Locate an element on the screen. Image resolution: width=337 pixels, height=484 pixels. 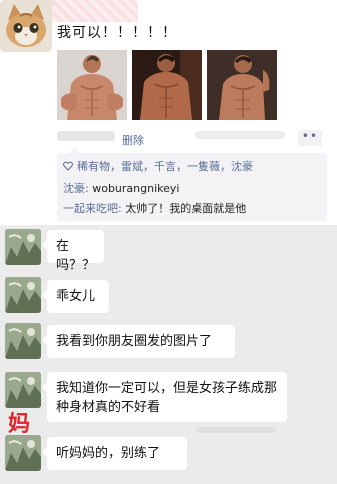
heart-icon is located at coordinates (68, 166).